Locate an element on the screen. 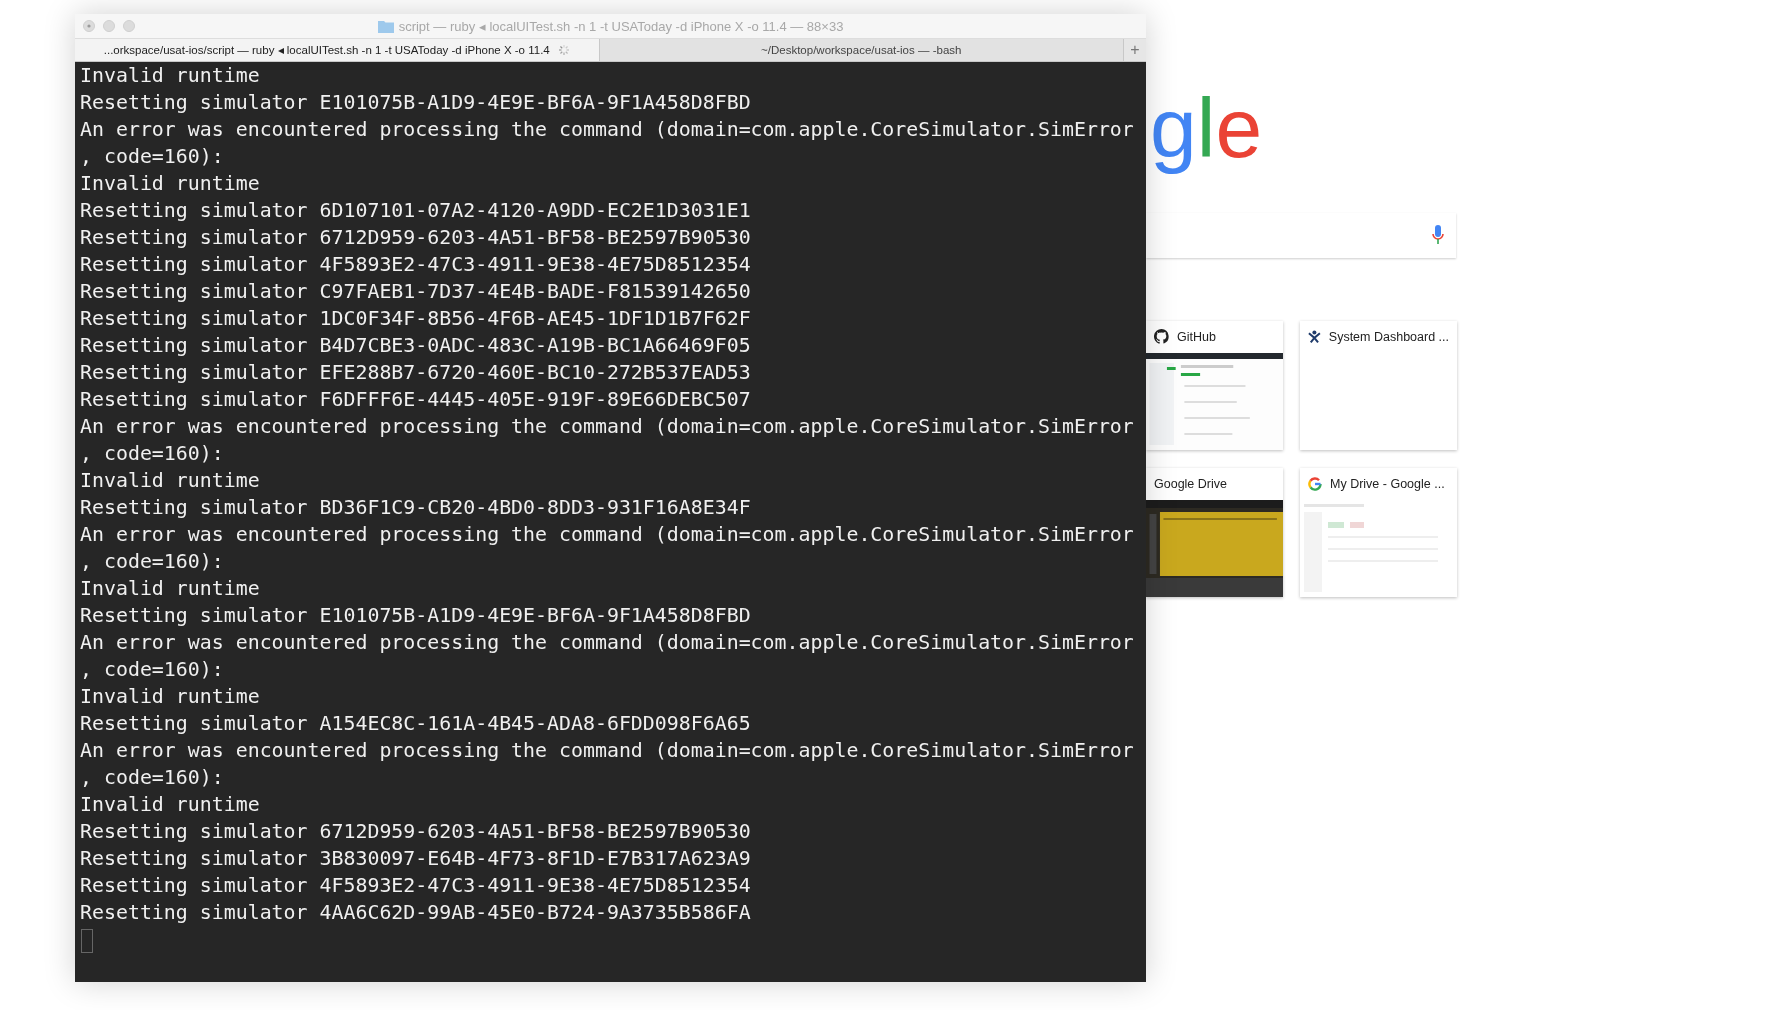 The width and height of the screenshot is (1790, 1010). g-logo-icon is located at coordinates (1315, 483).